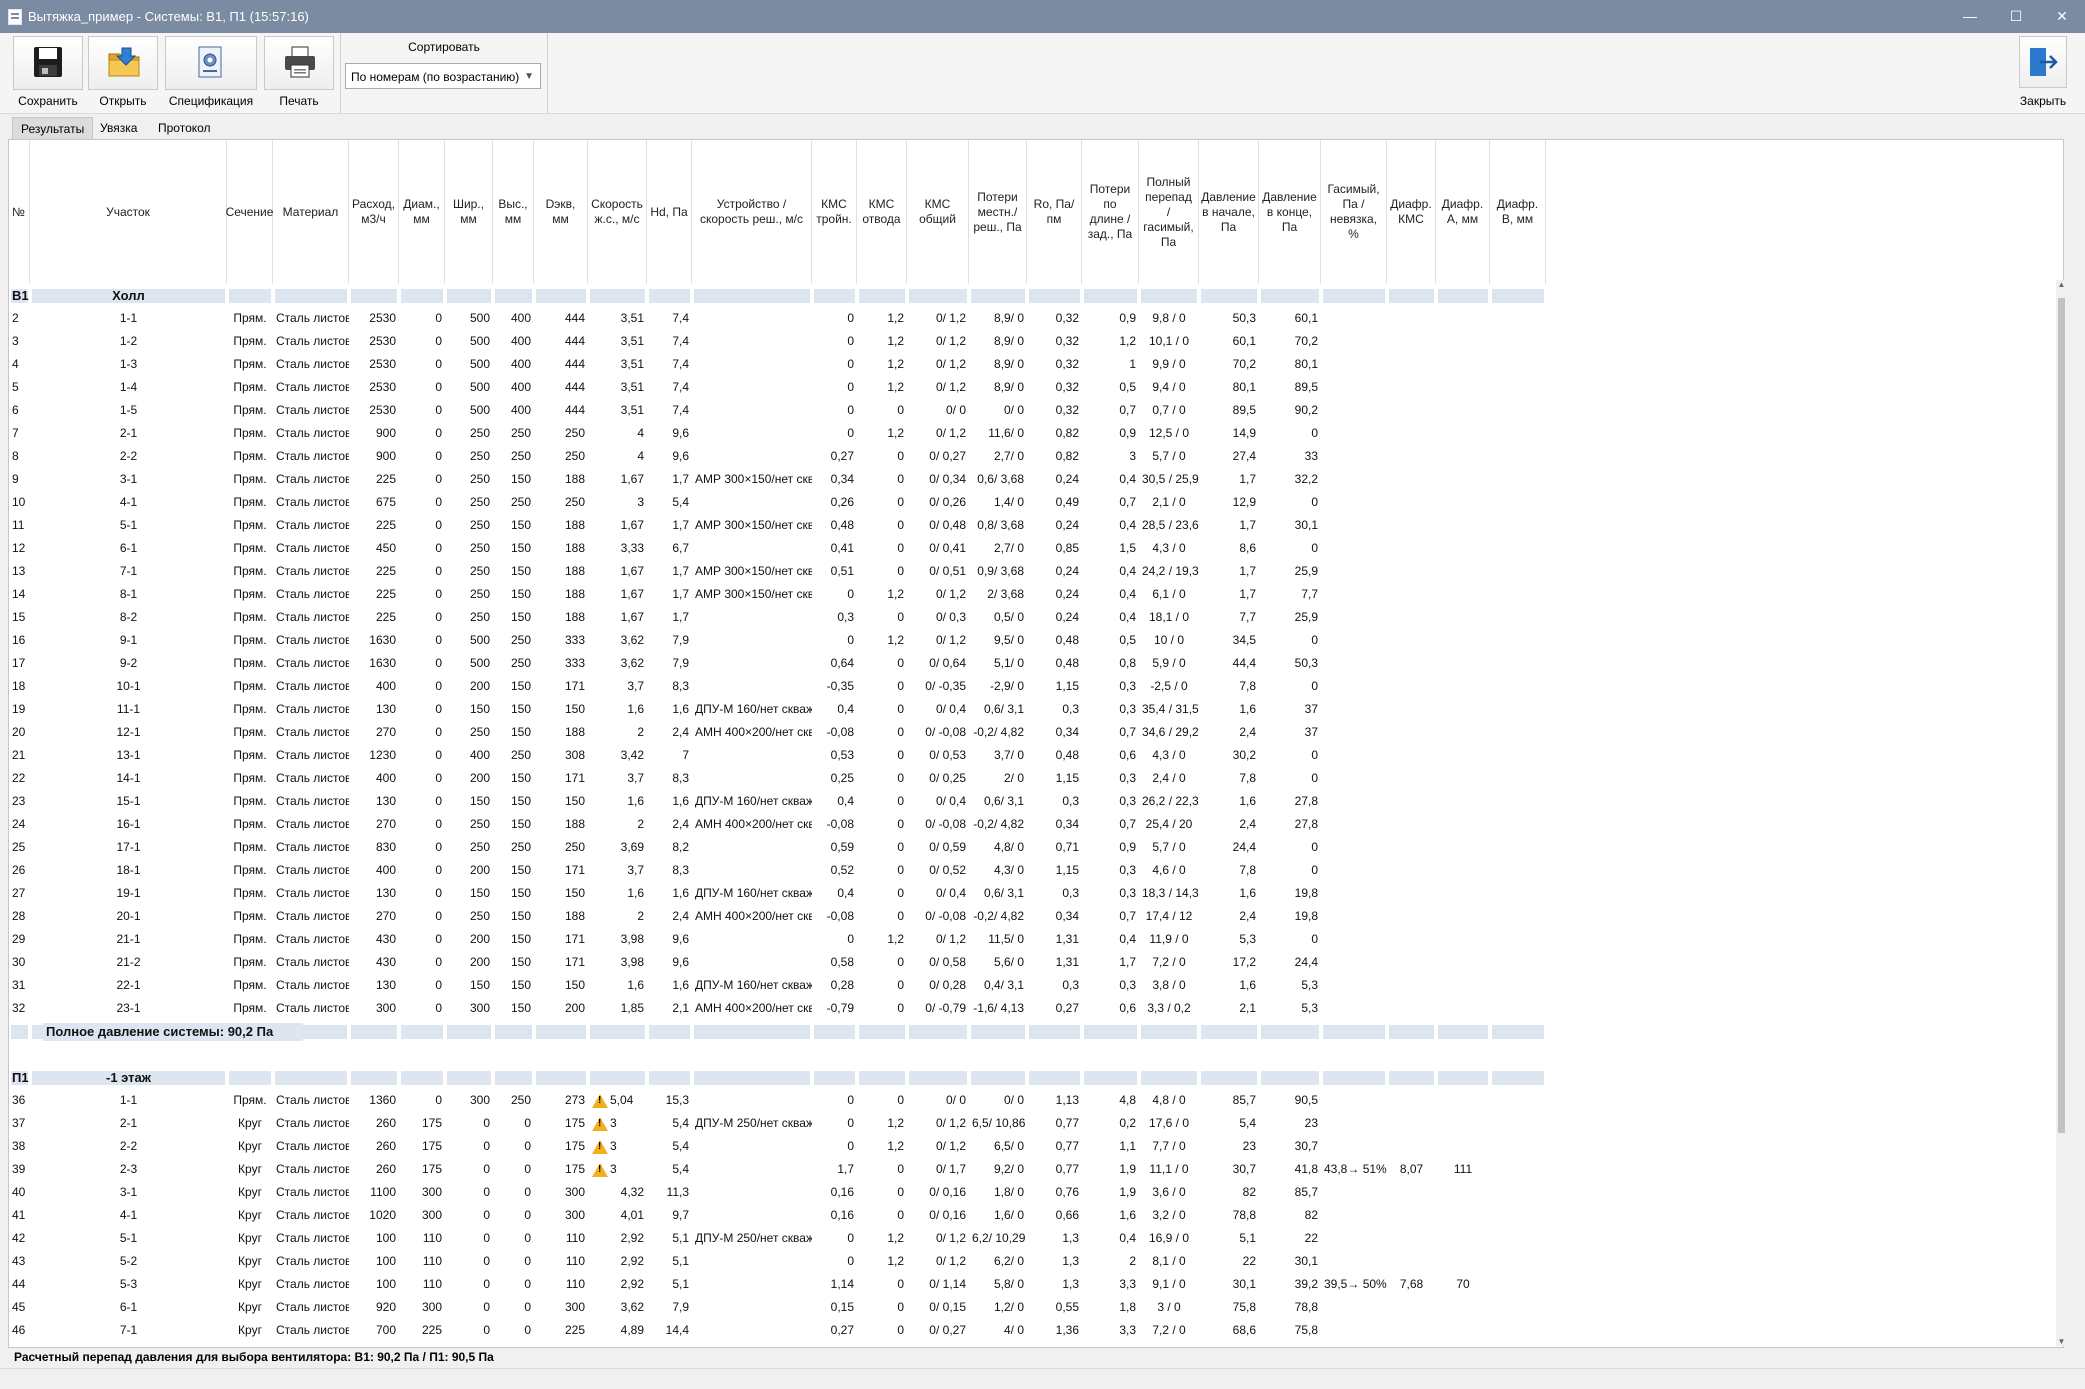  I want to click on tab-results: Результаты, so click(53, 128).